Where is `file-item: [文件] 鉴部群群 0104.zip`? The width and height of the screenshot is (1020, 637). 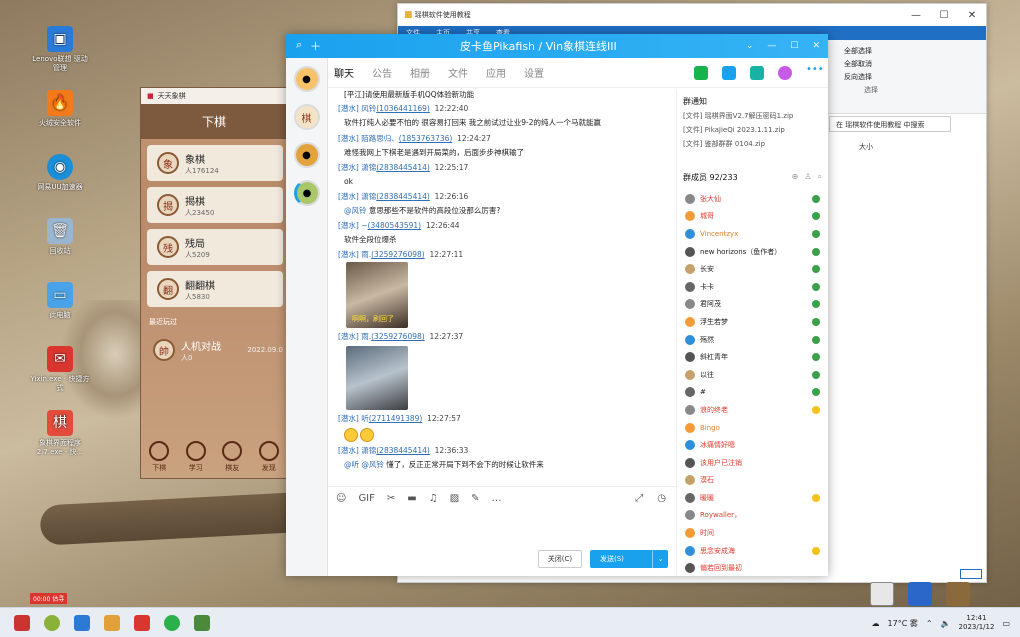 file-item: [文件] 鉴部群群 0104.zip is located at coordinates (752, 142).